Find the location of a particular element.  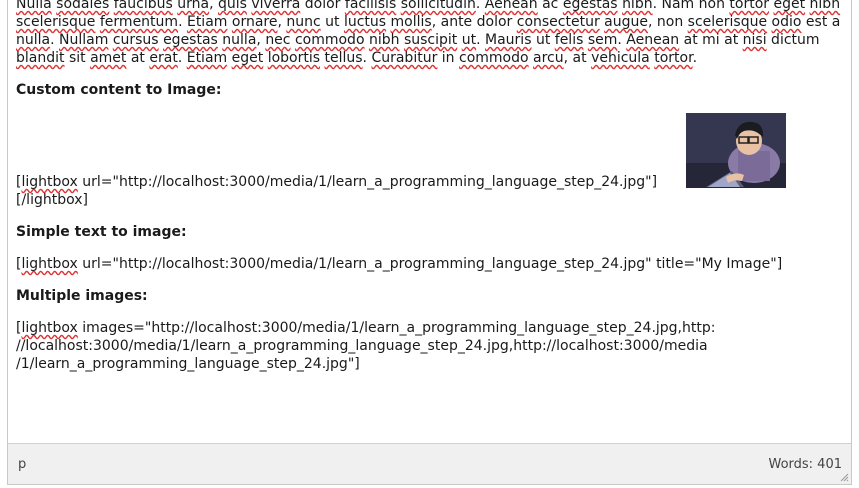

misspelled-word: Nulla is located at coordinates (34, 6).